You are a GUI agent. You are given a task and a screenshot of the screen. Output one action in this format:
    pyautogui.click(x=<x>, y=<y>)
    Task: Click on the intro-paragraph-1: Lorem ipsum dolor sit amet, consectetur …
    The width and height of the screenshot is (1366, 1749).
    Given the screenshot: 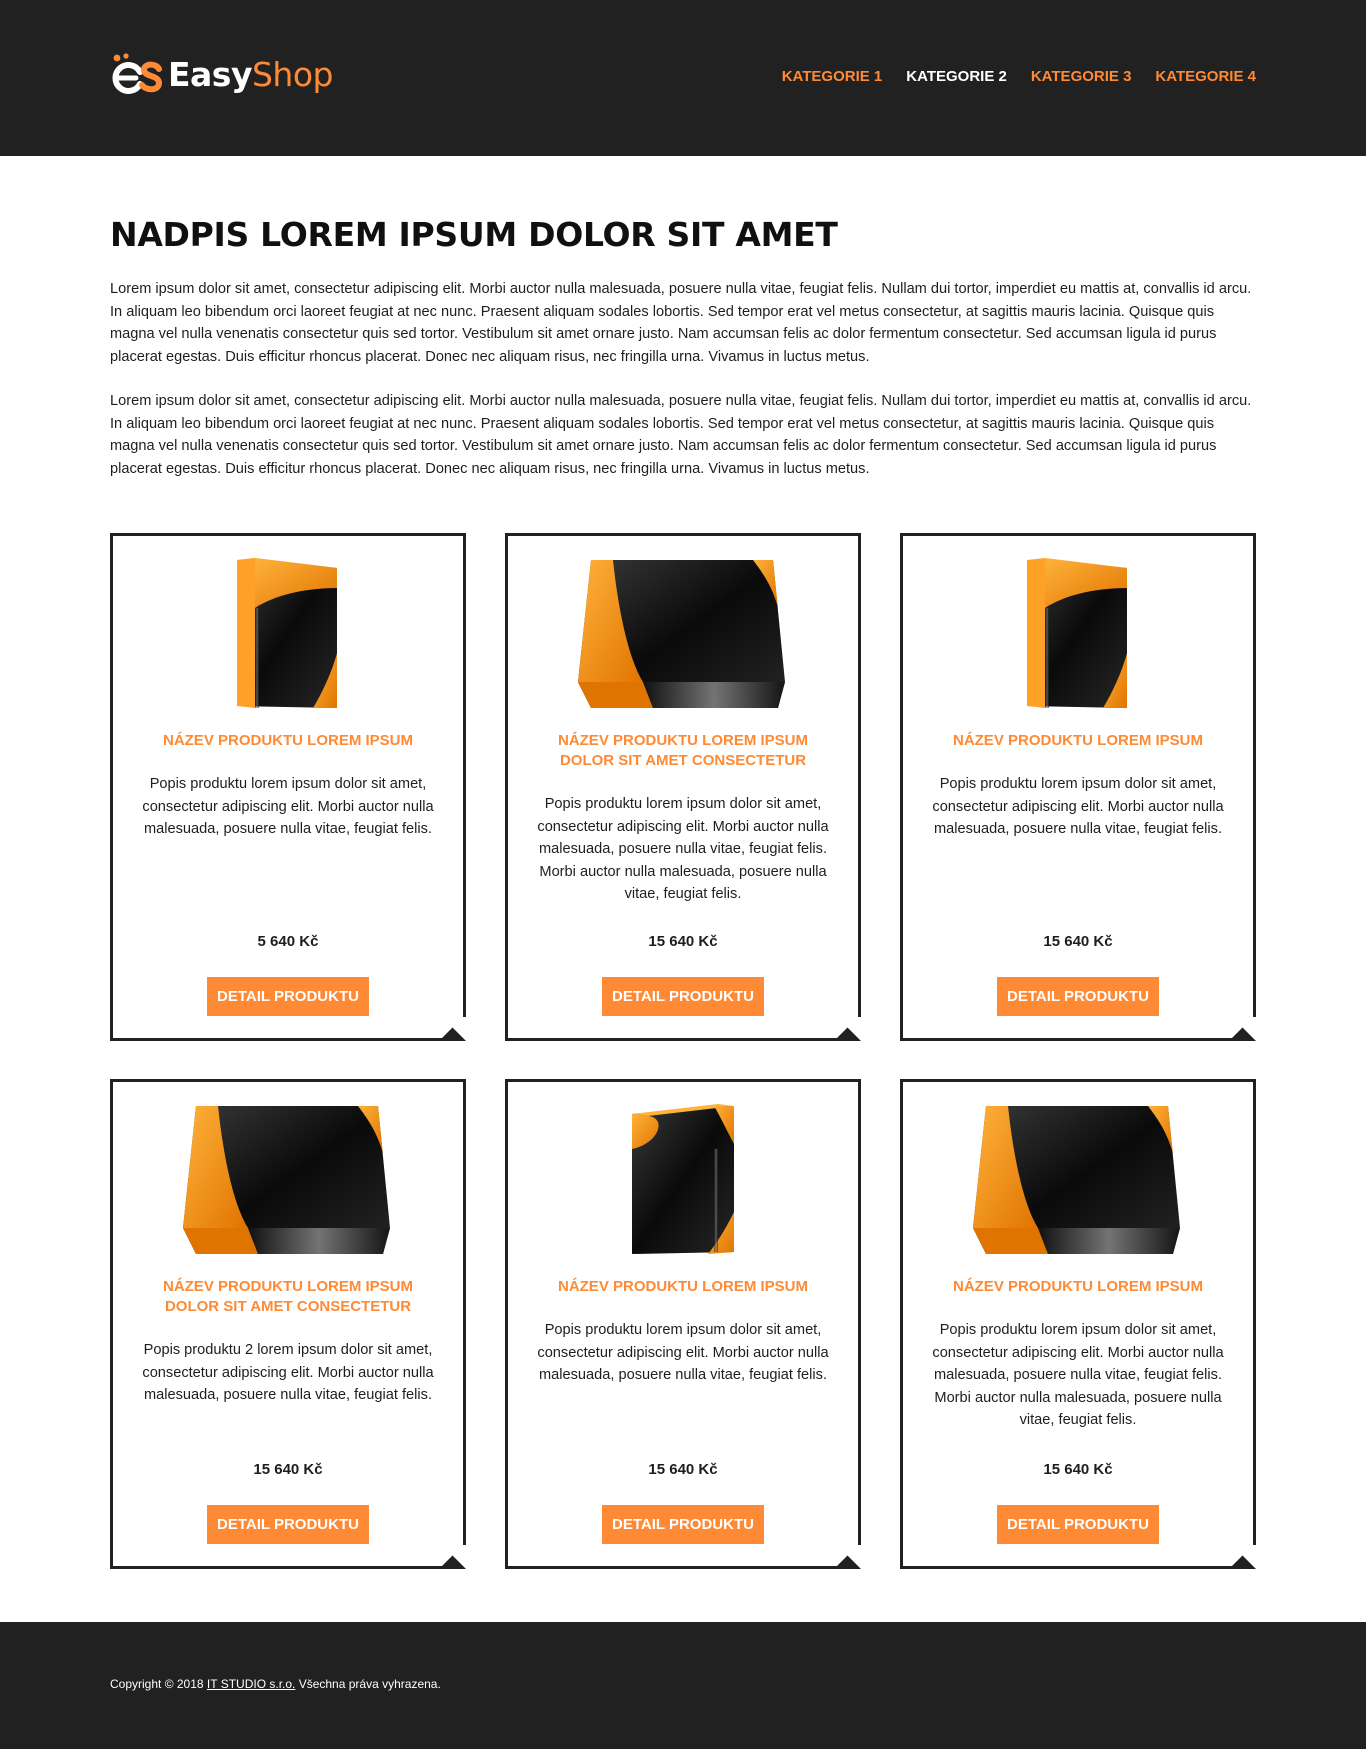 What is the action you would take?
    pyautogui.click(x=681, y=323)
    